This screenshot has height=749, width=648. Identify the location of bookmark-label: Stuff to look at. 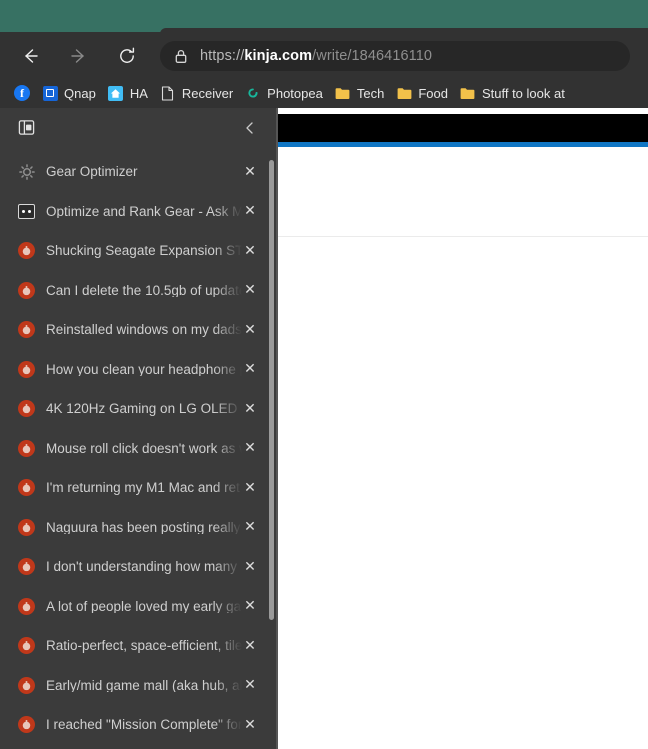
(523, 93).